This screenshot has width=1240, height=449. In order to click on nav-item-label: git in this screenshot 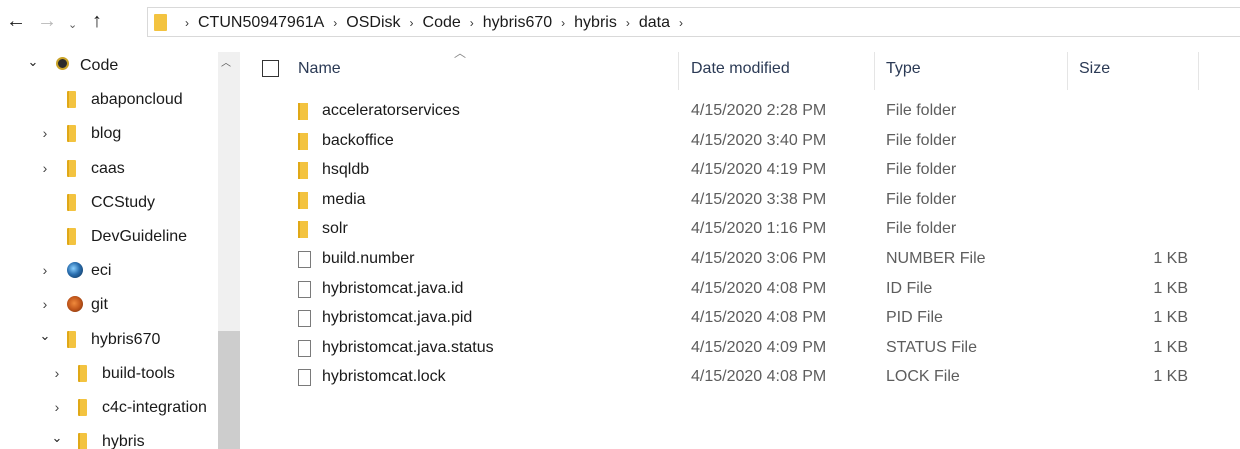, I will do `click(99, 305)`.